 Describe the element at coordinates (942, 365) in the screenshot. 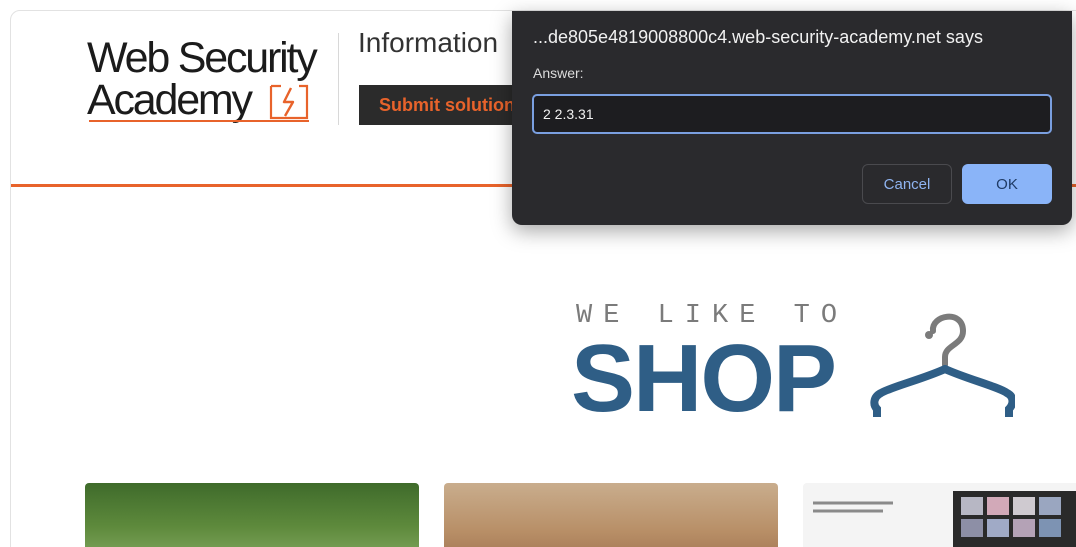

I see `hanger-icon` at that location.